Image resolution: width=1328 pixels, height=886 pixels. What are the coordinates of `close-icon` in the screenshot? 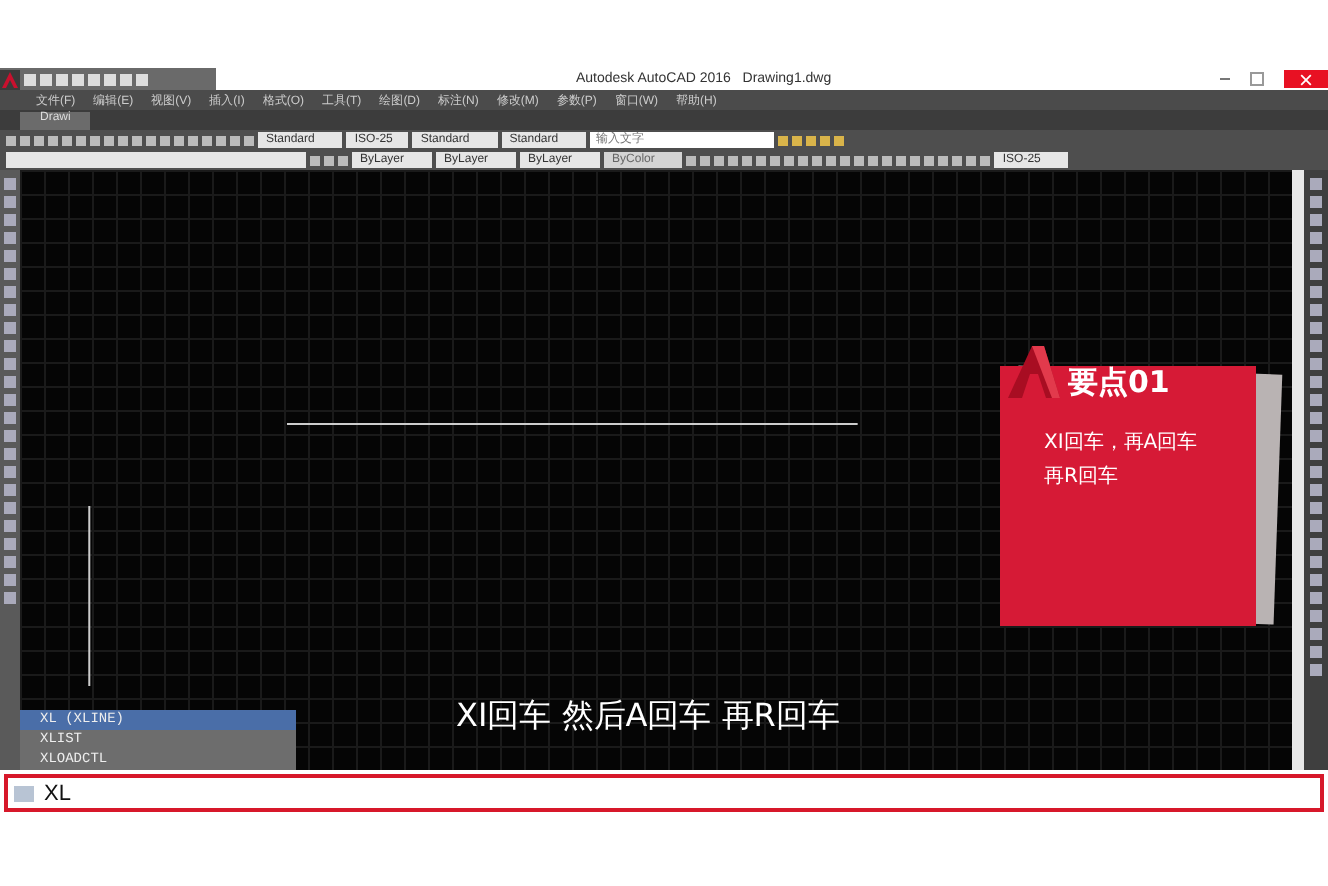 It's located at (1306, 79).